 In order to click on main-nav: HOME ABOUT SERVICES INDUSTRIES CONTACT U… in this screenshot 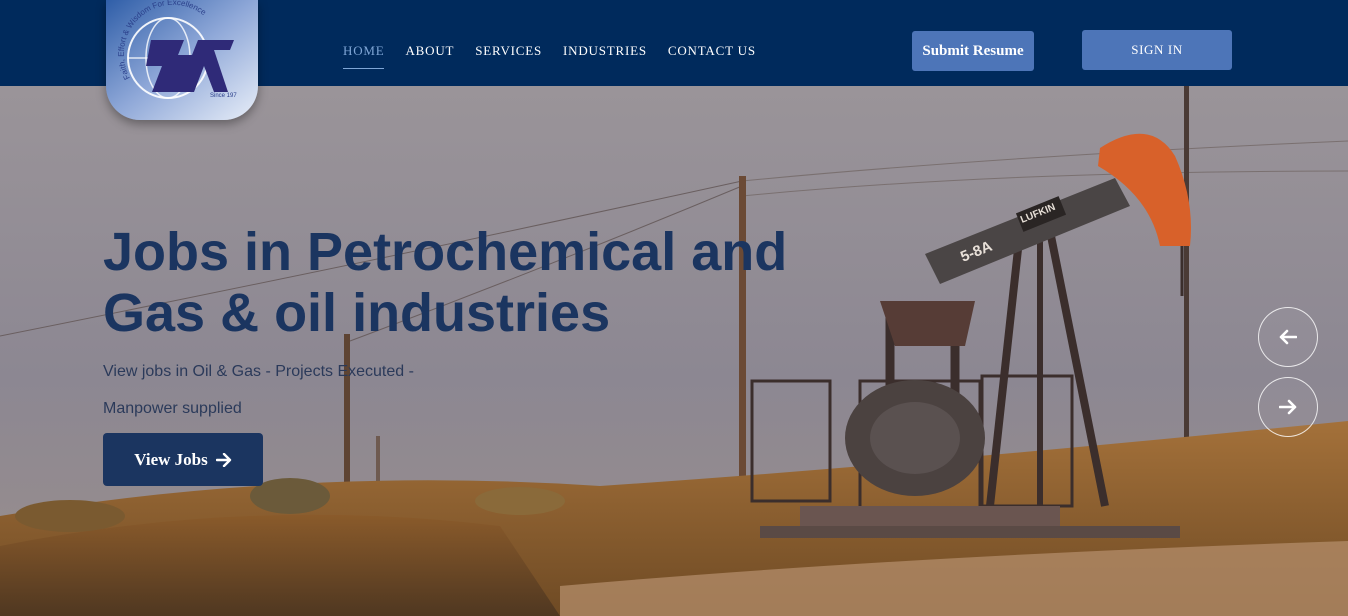, I will do `click(560, 56)`.